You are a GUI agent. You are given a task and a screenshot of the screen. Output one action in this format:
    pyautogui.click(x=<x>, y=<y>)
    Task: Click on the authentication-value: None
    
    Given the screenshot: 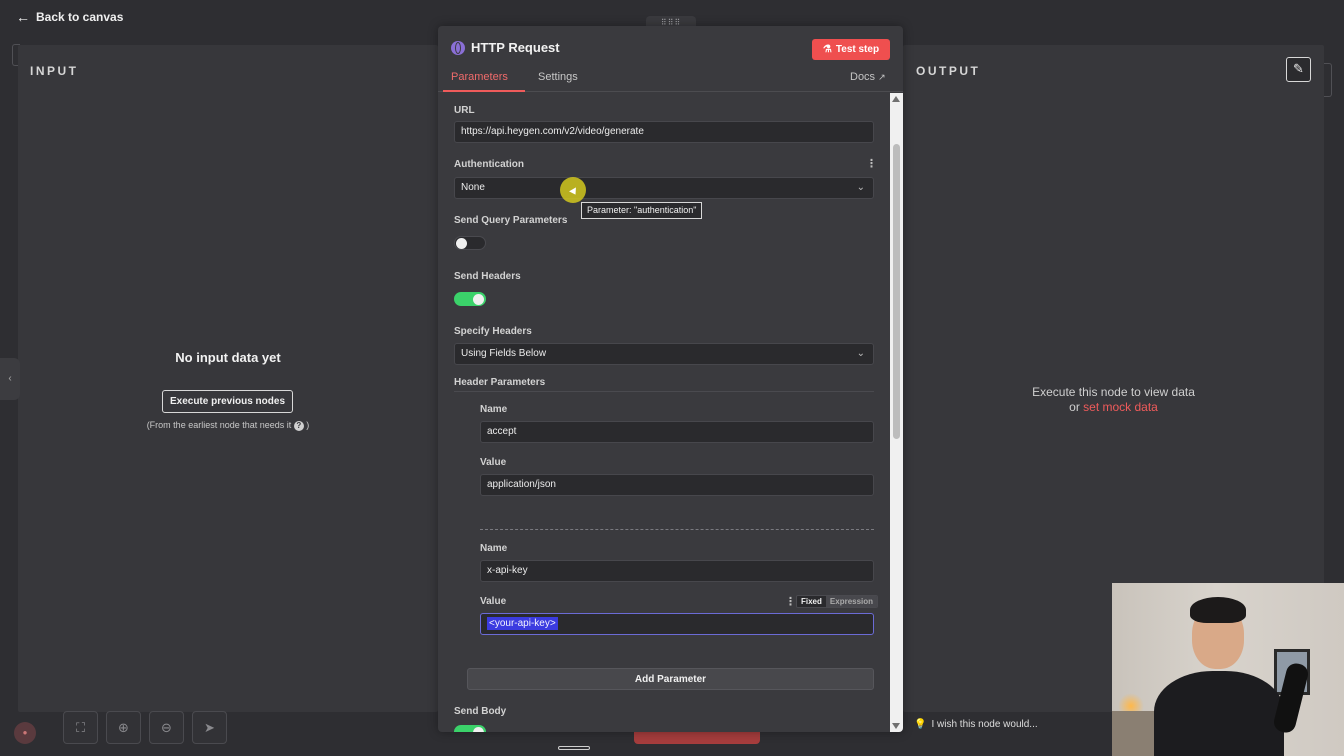 What is the action you would take?
    pyautogui.click(x=473, y=187)
    